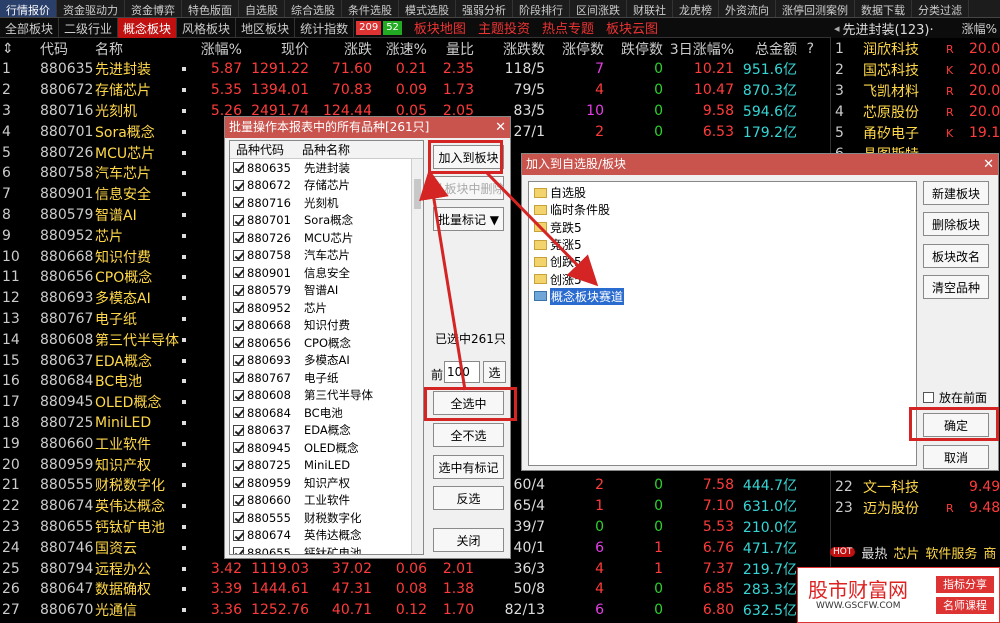  I want to click on watermark-logo: 股市财富网 WWW.GSCFW.COM 指标分享 名师课程, so click(898, 595).